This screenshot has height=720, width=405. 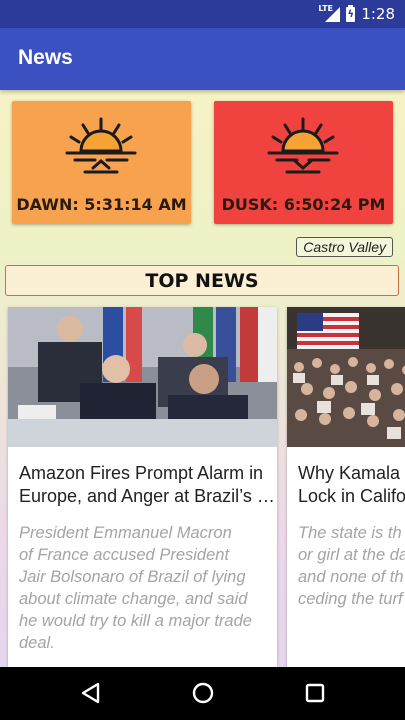 I want to click on article-description-line: deal., so click(x=37, y=643).